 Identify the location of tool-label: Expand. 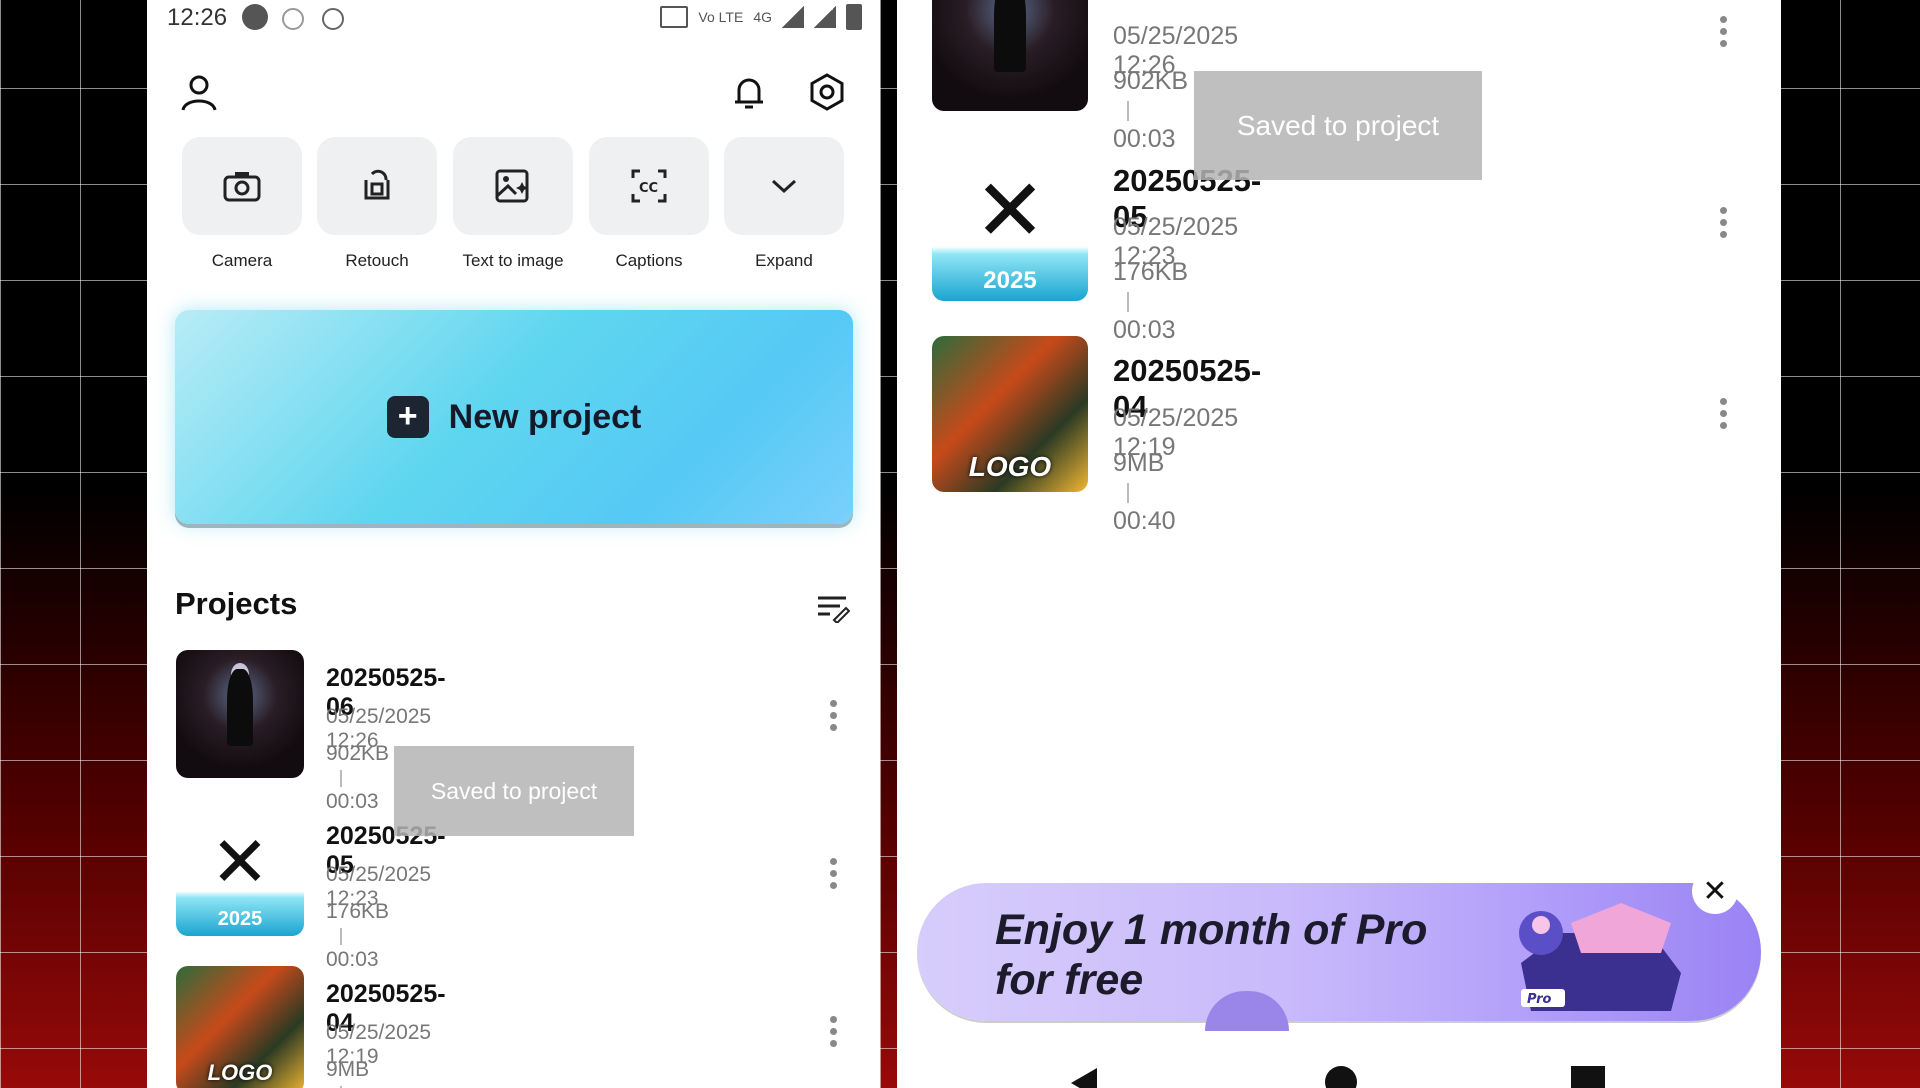
(784, 260).